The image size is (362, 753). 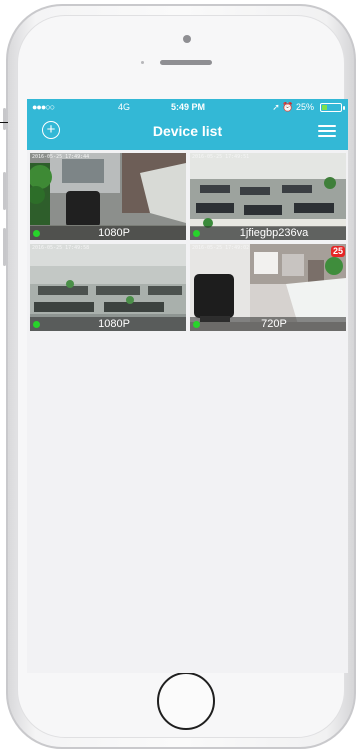 What do you see at coordinates (344, 108) in the screenshot?
I see `battery-tip` at bounding box center [344, 108].